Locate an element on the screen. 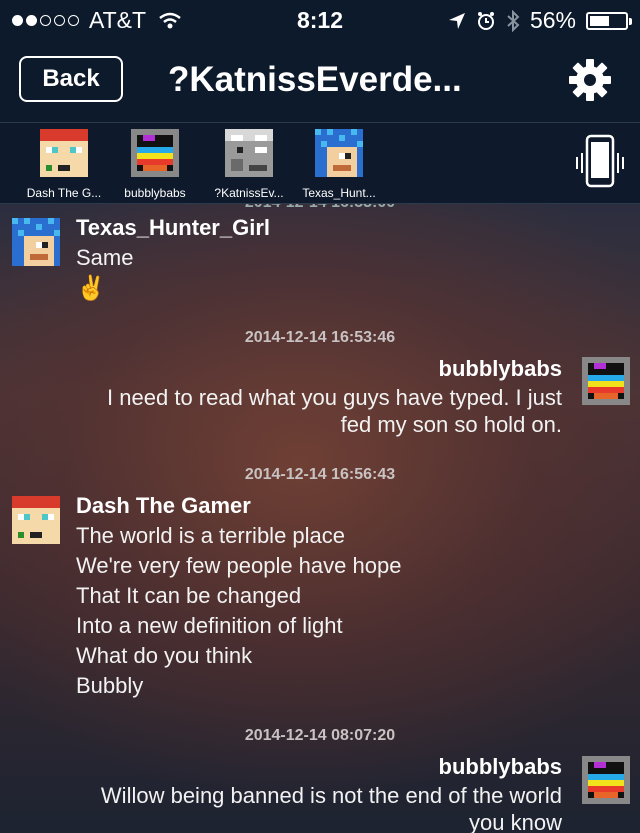 The width and height of the screenshot is (640, 833). battery-icon is located at coordinates (609, 20).